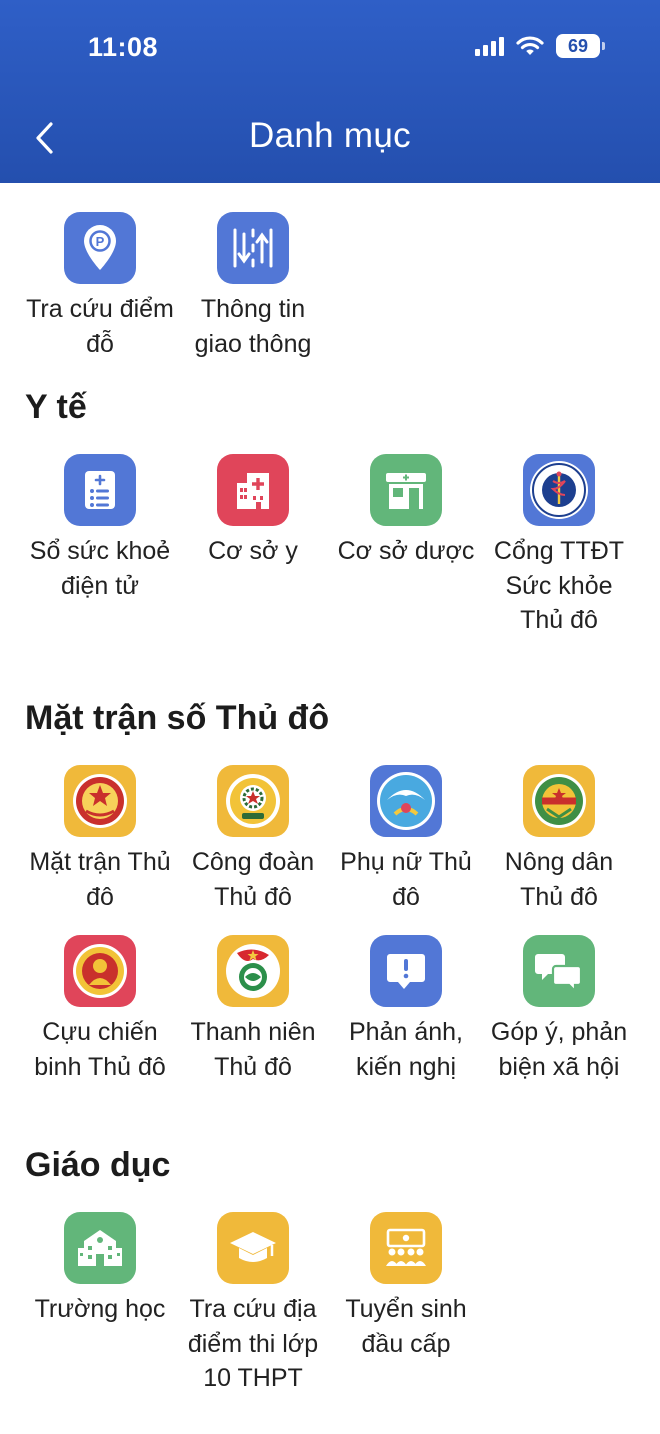  Describe the element at coordinates (406, 1248) in the screenshot. I see `classroom-icon` at that location.